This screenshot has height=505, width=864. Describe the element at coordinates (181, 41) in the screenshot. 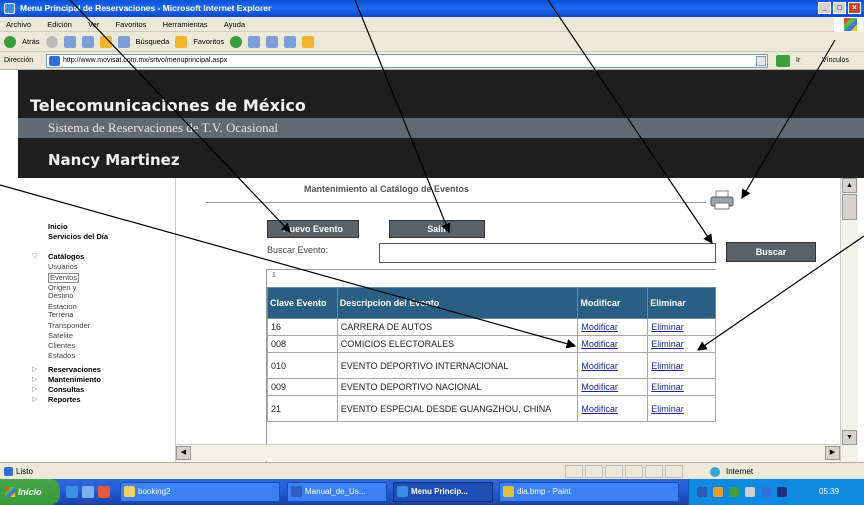

I see `favorites-icon` at that location.